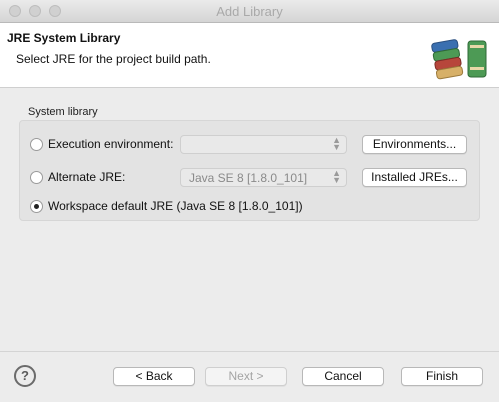  I want to click on back-button: < Back, so click(154, 376).